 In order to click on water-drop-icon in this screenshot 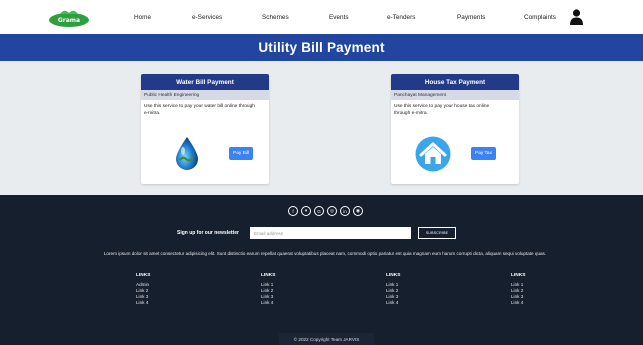, I will do `click(187, 153)`.